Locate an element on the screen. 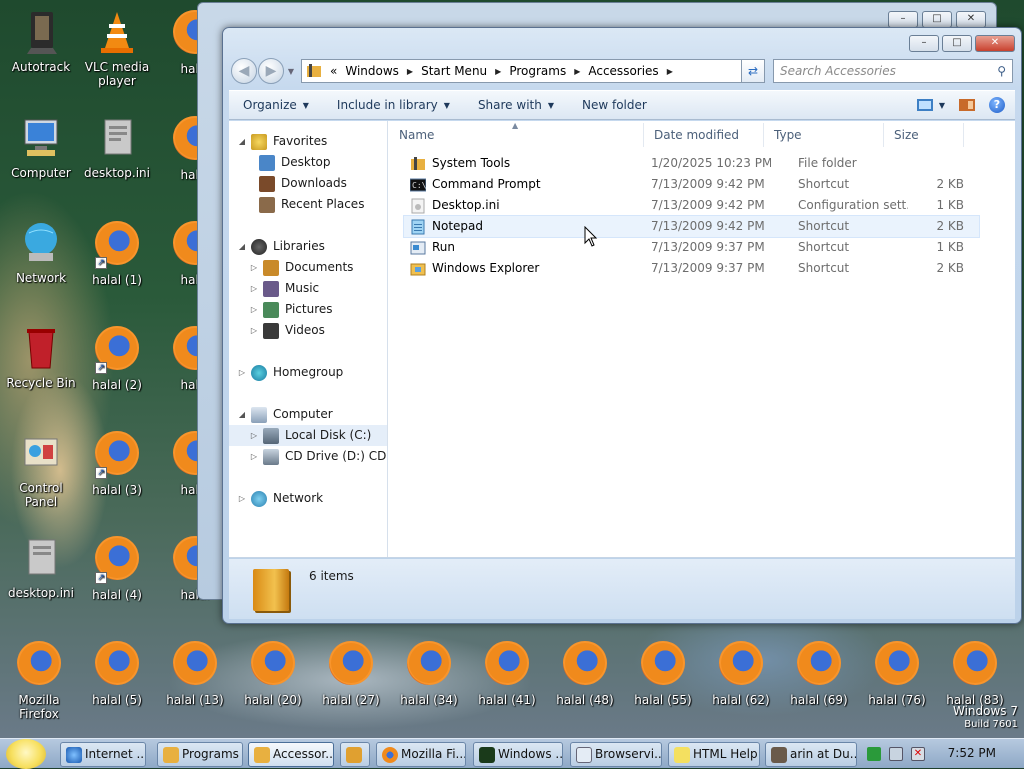 Image resolution: width=1024 pixels, height=769 pixels. nav-computer: ◢ Computer is located at coordinates (285, 414).